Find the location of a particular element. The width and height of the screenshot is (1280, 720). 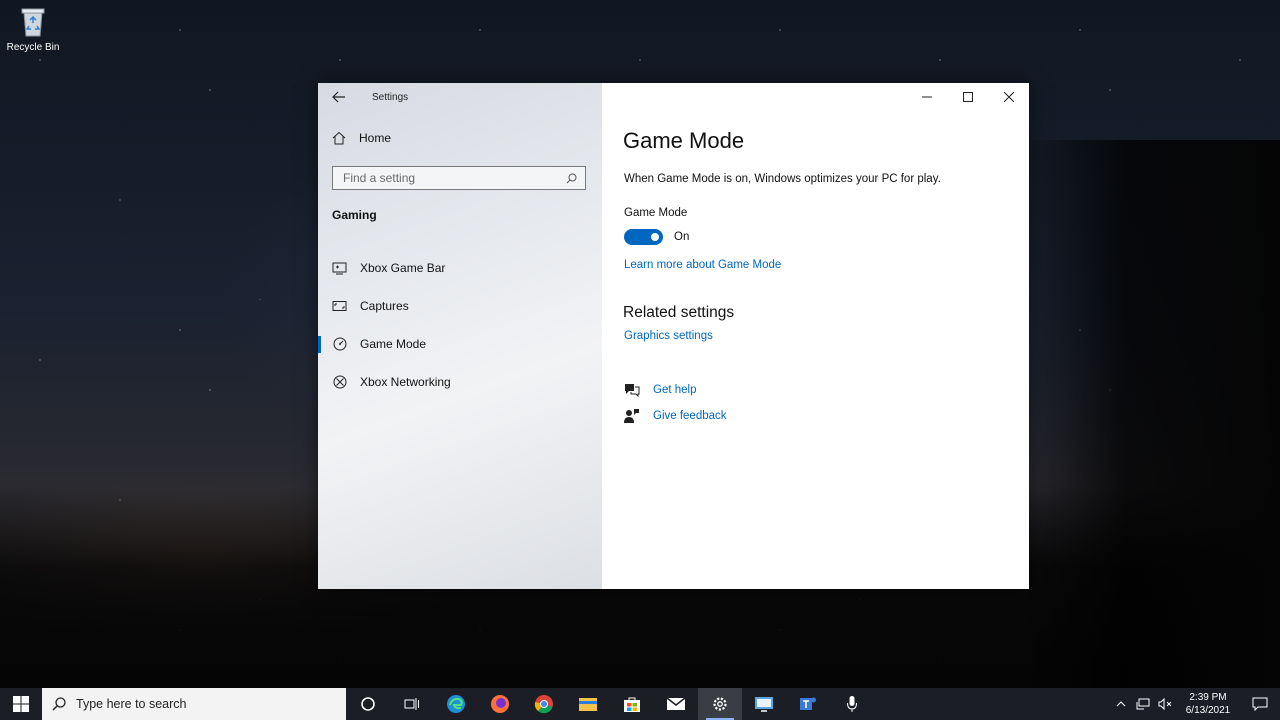

get-help-link: Get help is located at coordinates (674, 390).